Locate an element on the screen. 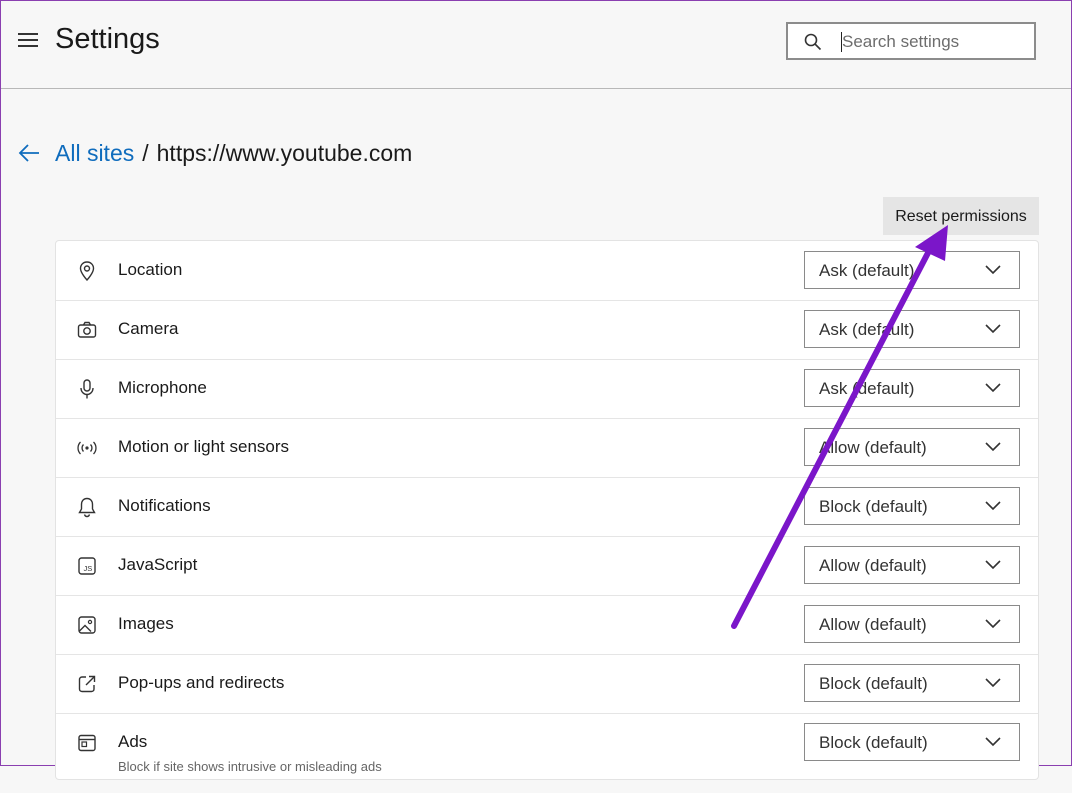 The width and height of the screenshot is (1072, 793). sensors-icon is located at coordinates (87, 448).